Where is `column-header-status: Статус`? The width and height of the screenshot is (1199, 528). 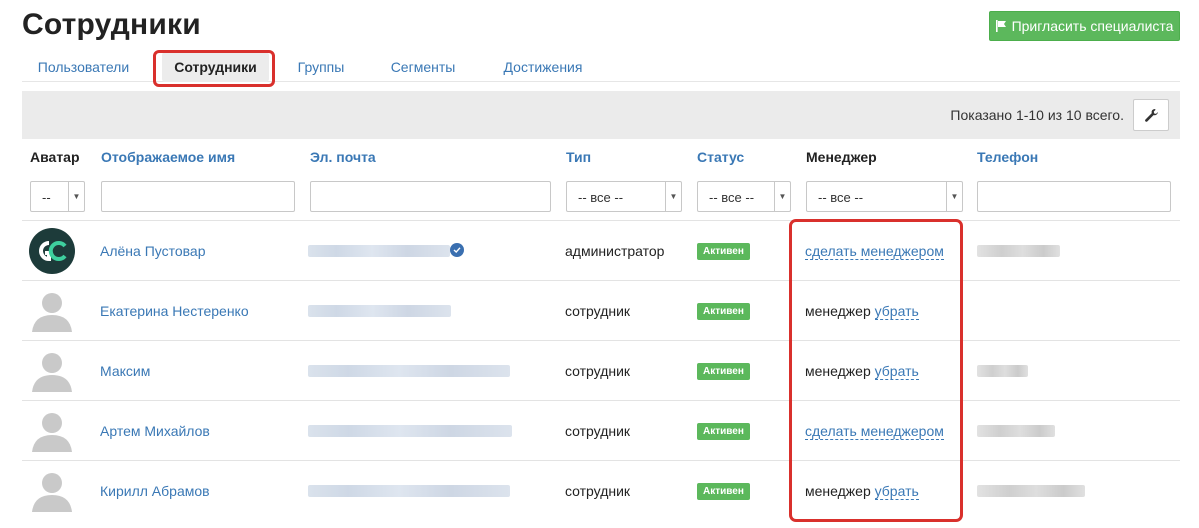
column-header-status: Статус is located at coordinates (720, 157).